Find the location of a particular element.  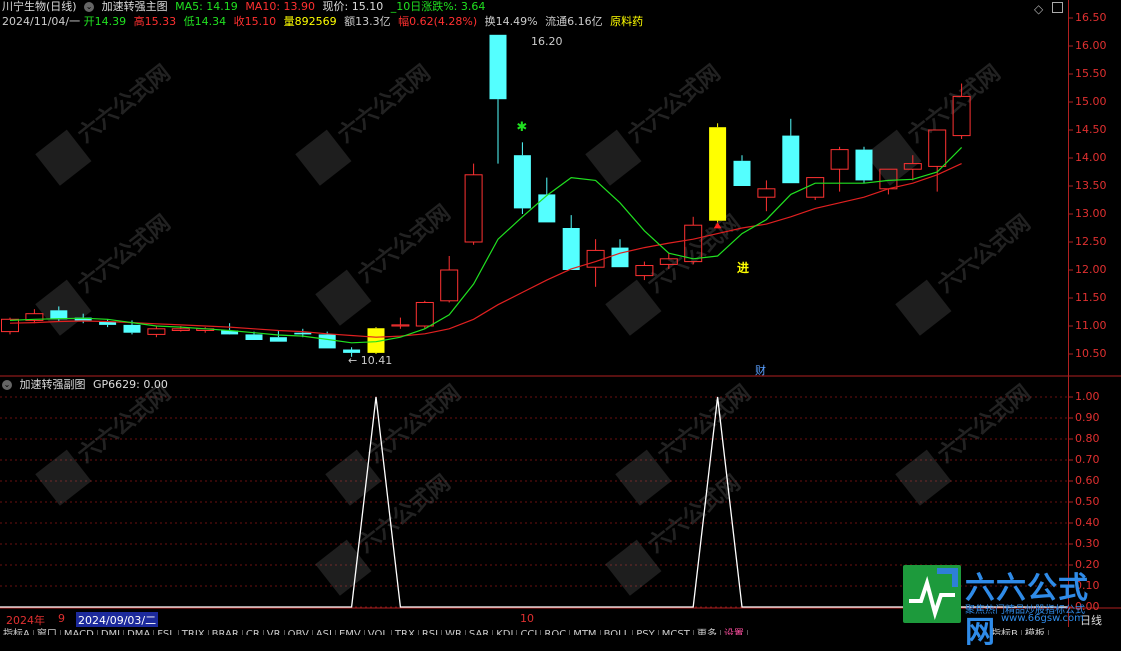

diamond-icon: ◇ is located at coordinates (1038, 9).